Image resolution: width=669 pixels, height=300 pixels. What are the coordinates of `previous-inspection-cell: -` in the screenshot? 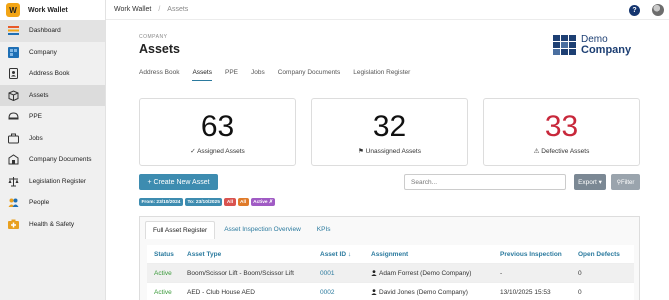 It's located at (501, 273).